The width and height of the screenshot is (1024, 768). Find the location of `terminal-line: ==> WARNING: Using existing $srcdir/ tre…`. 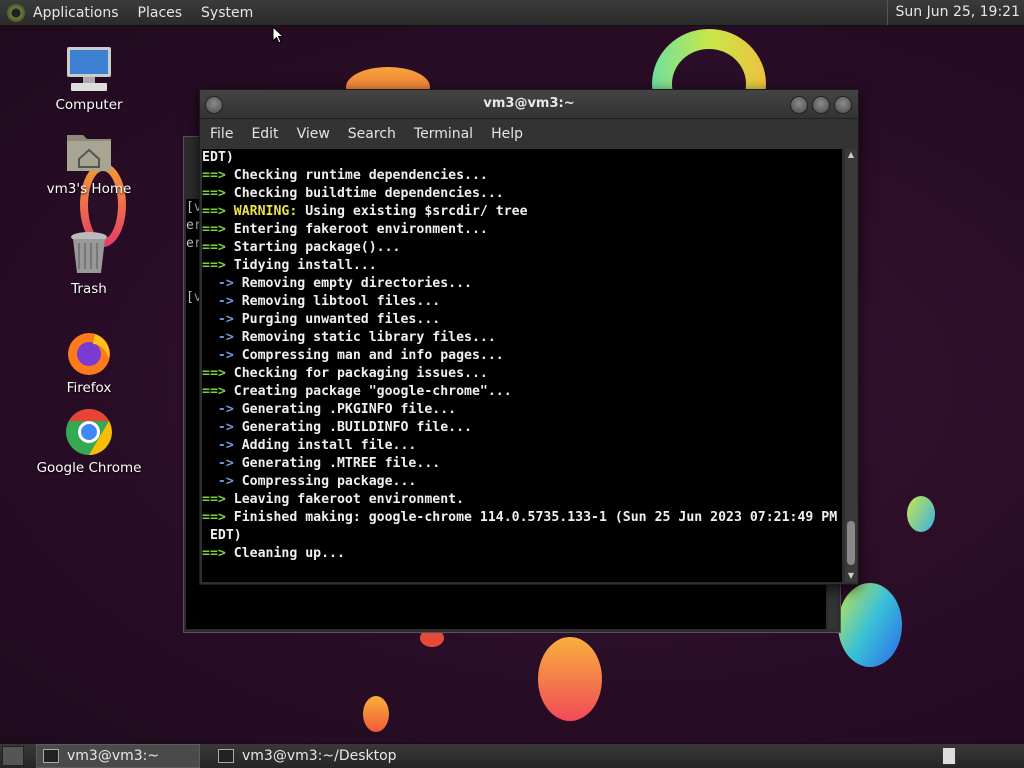

terminal-line: ==> WARNING: Using existing $srcdir/ tre… is located at coordinates (522, 212).